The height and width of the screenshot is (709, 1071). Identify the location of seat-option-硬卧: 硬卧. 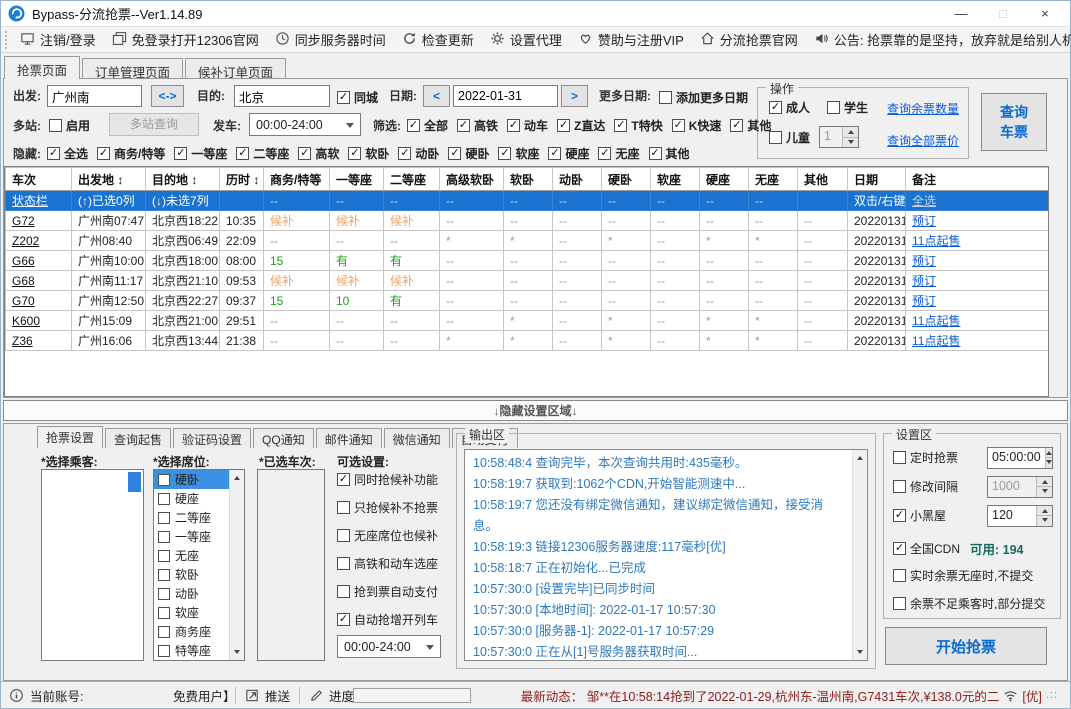
(191, 479).